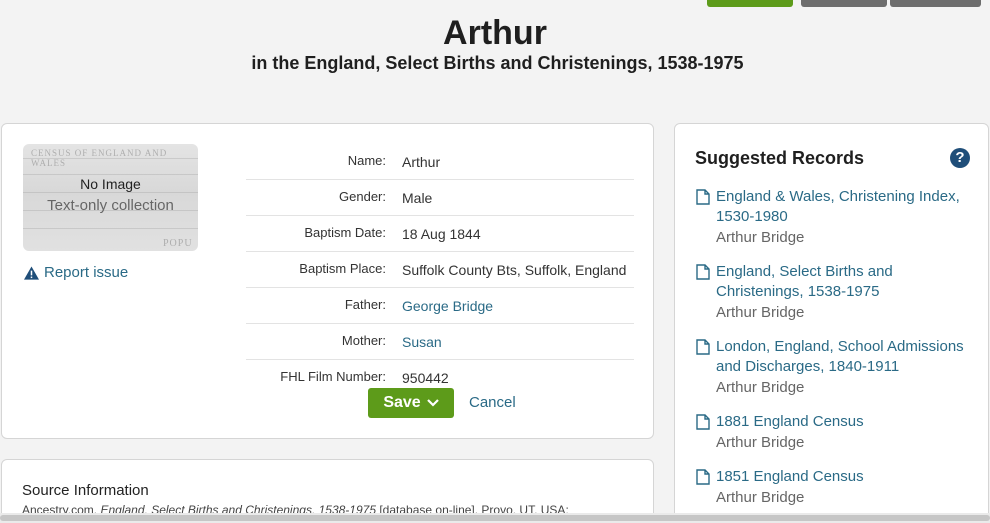 The width and height of the screenshot is (990, 523). What do you see at coordinates (833, 433) in the screenshot?
I see `suggested-record-item: 1881 England Census Arthur Bridge` at bounding box center [833, 433].